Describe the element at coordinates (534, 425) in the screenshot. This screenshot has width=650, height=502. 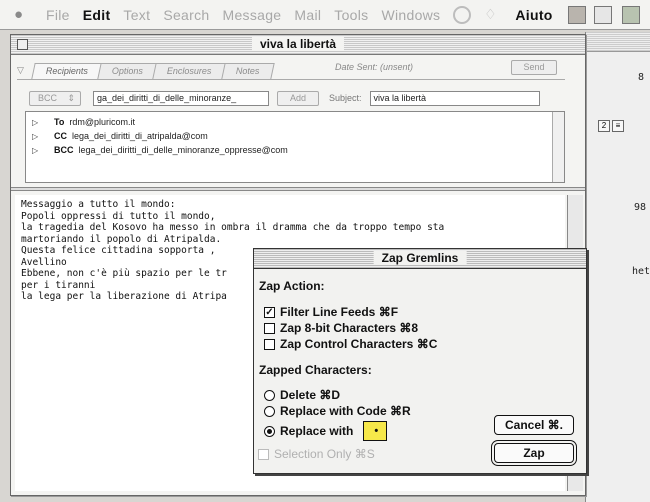
I see `cancel-button: Cancel ⌘.` at that location.